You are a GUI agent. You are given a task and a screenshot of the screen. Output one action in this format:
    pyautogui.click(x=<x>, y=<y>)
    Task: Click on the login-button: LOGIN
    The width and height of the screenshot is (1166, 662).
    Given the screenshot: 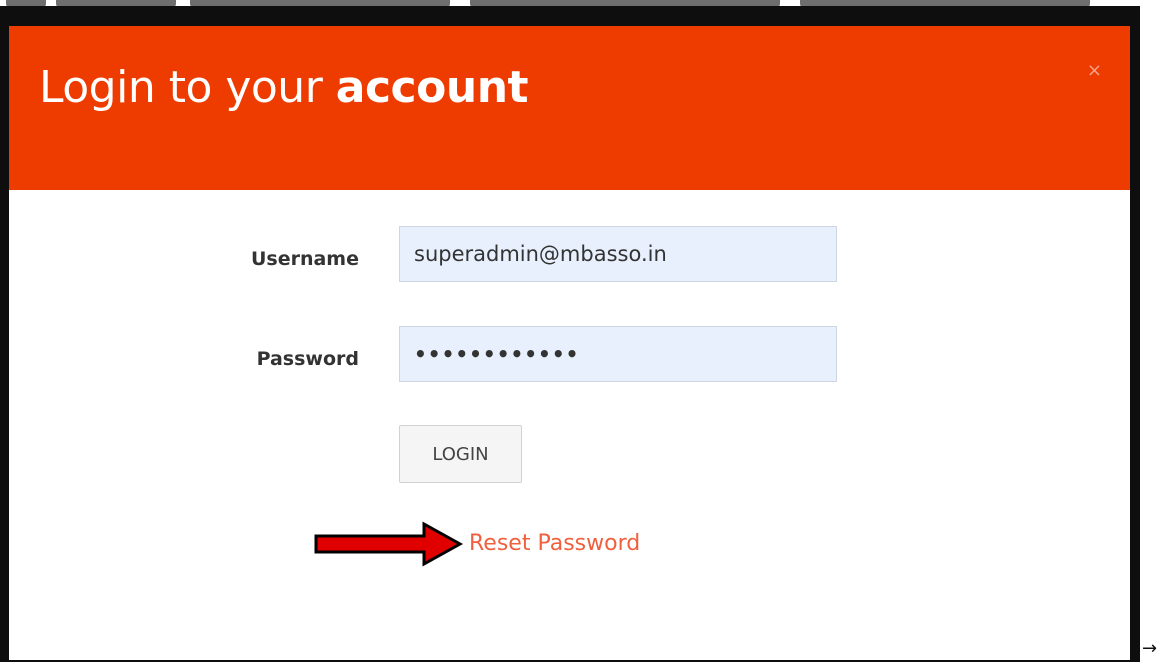 What is the action you would take?
    pyautogui.click(x=460, y=454)
    